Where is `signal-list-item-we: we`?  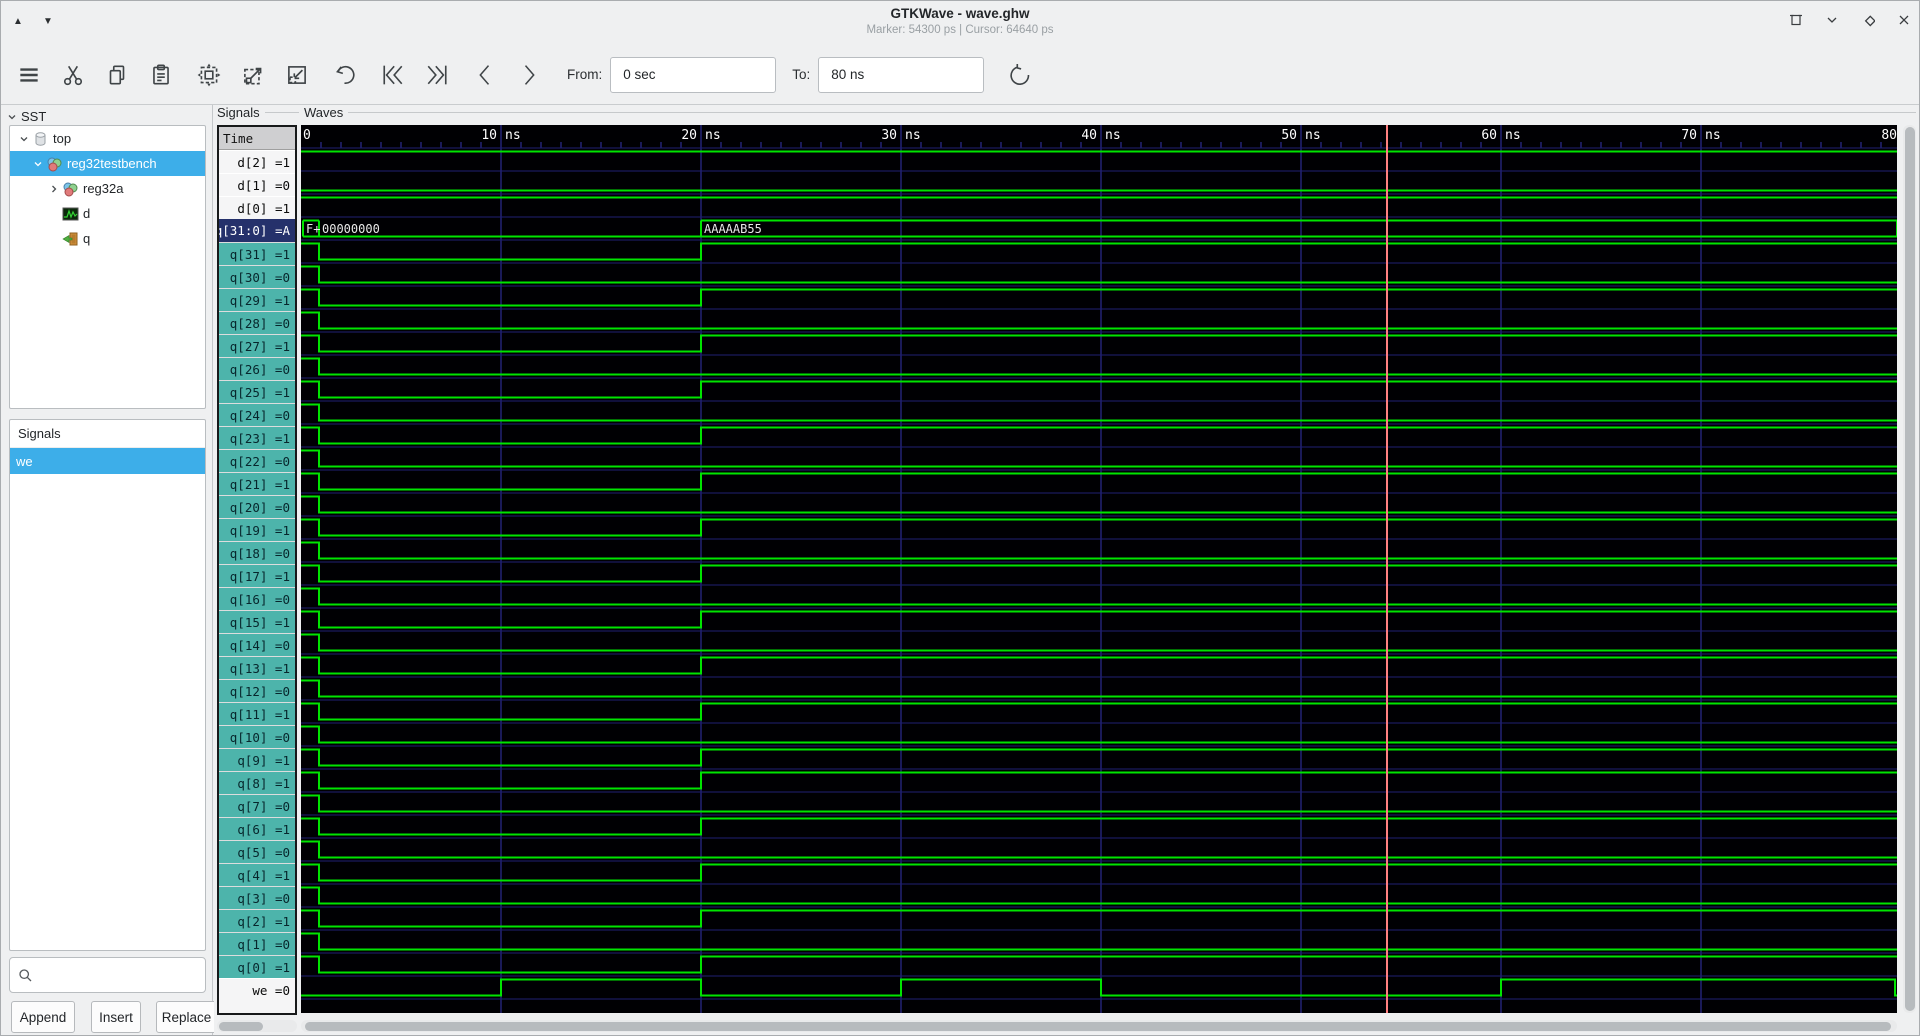 signal-list-item-we: we is located at coordinates (107, 461).